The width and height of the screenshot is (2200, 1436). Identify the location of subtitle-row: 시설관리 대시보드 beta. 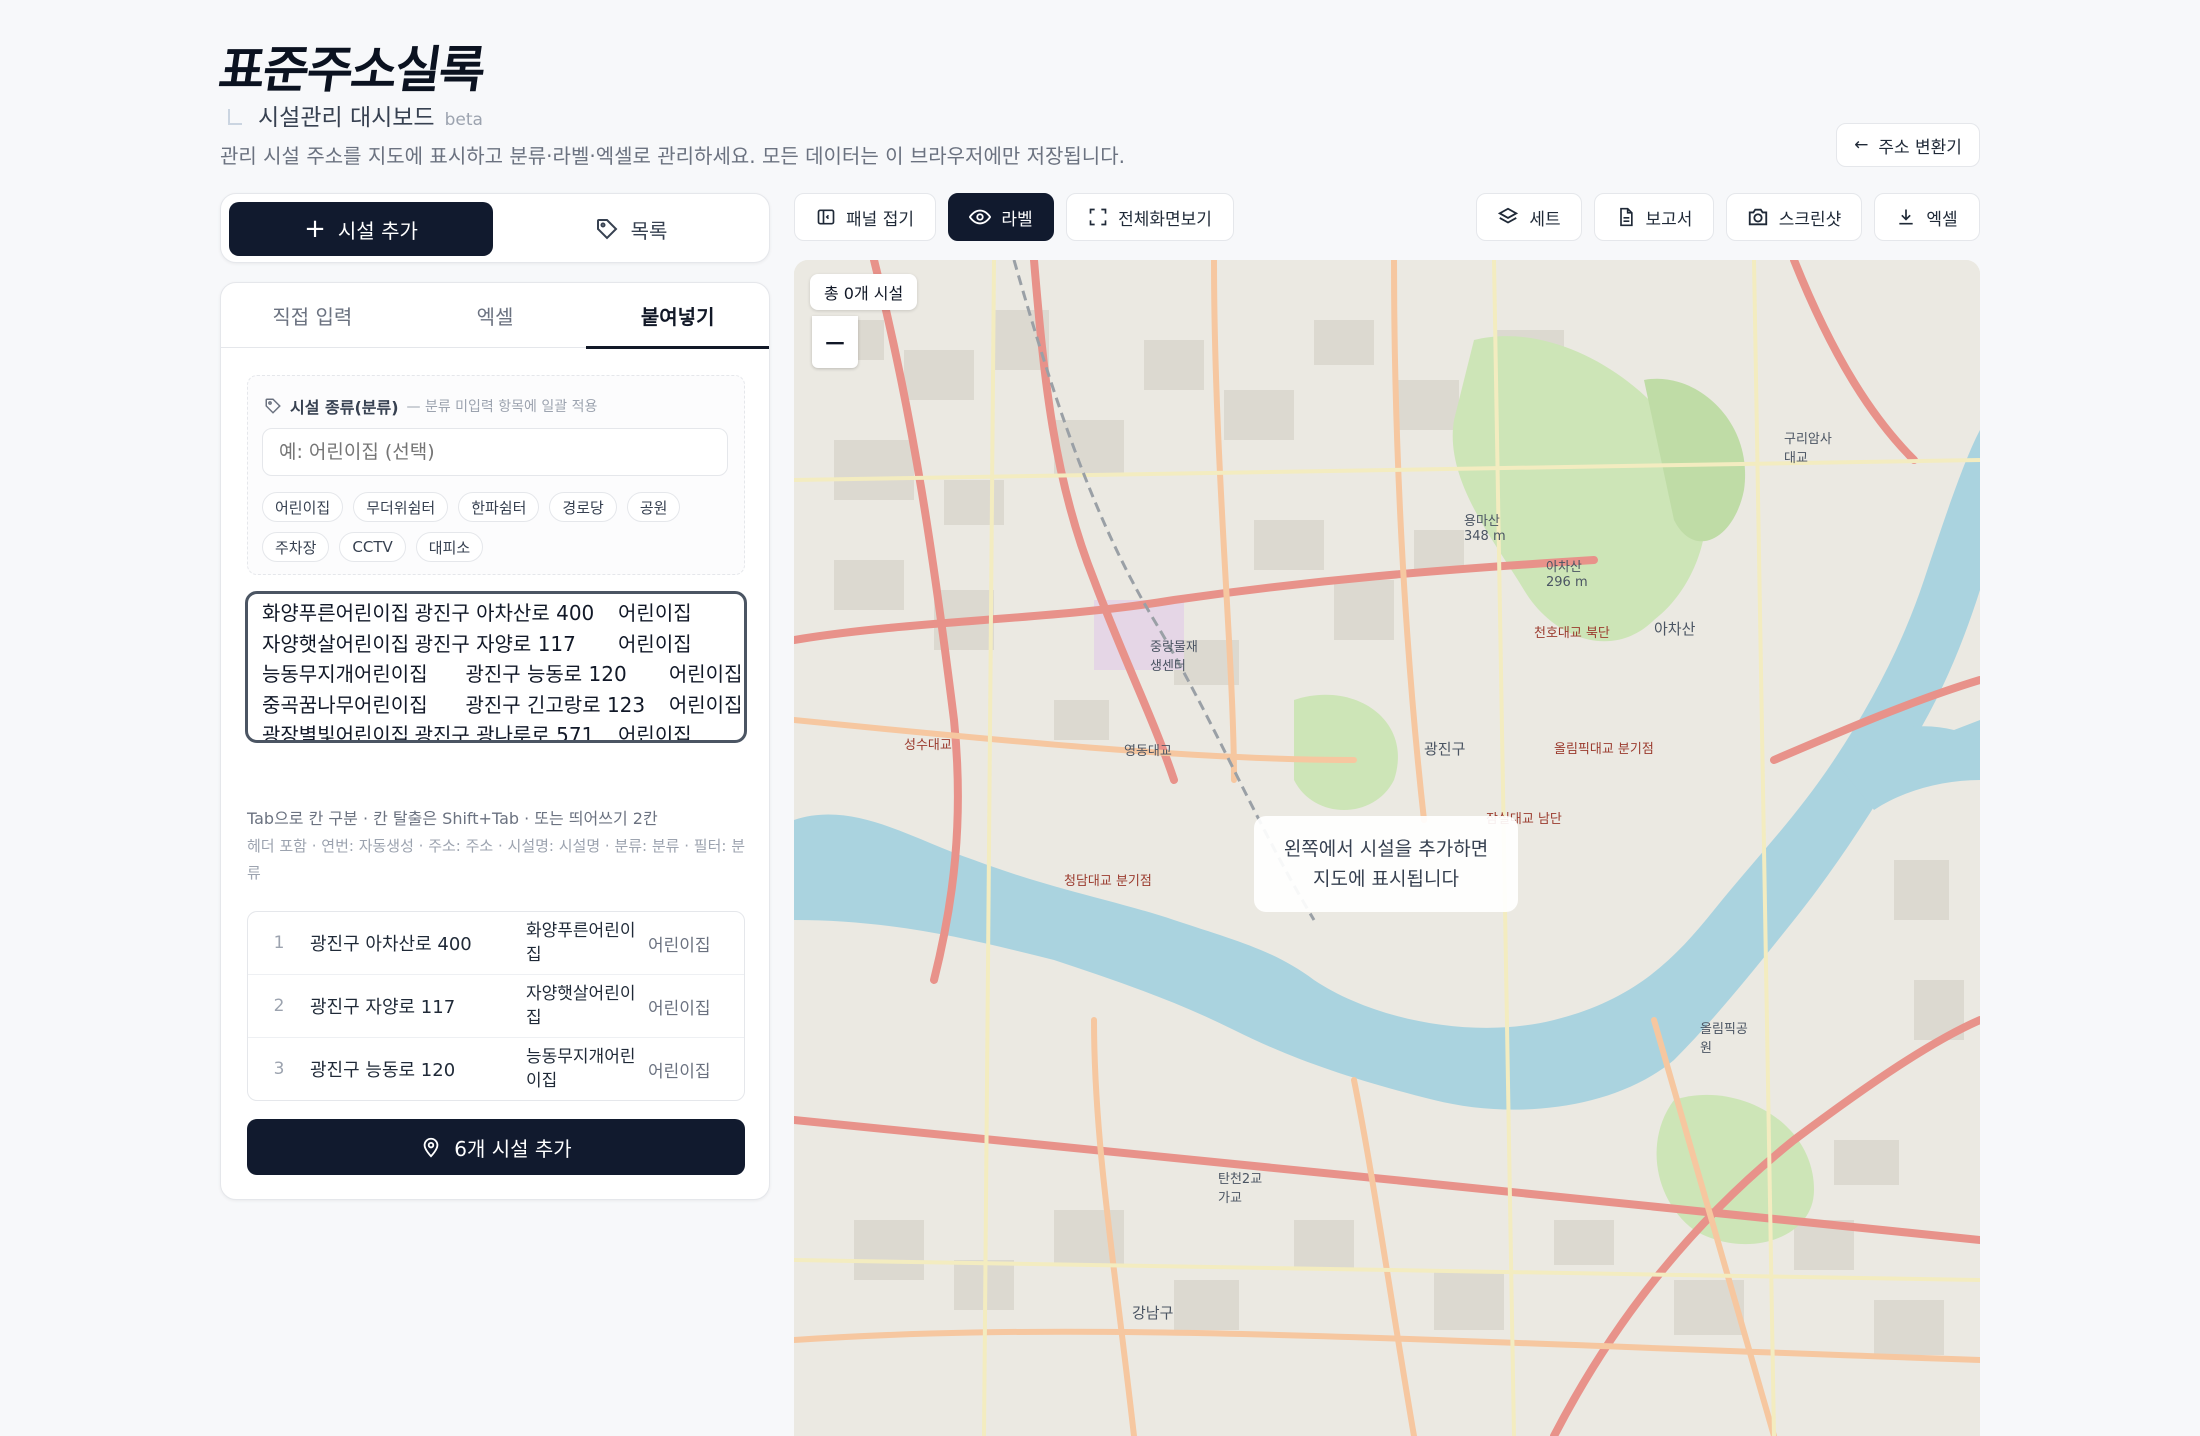
(355, 115).